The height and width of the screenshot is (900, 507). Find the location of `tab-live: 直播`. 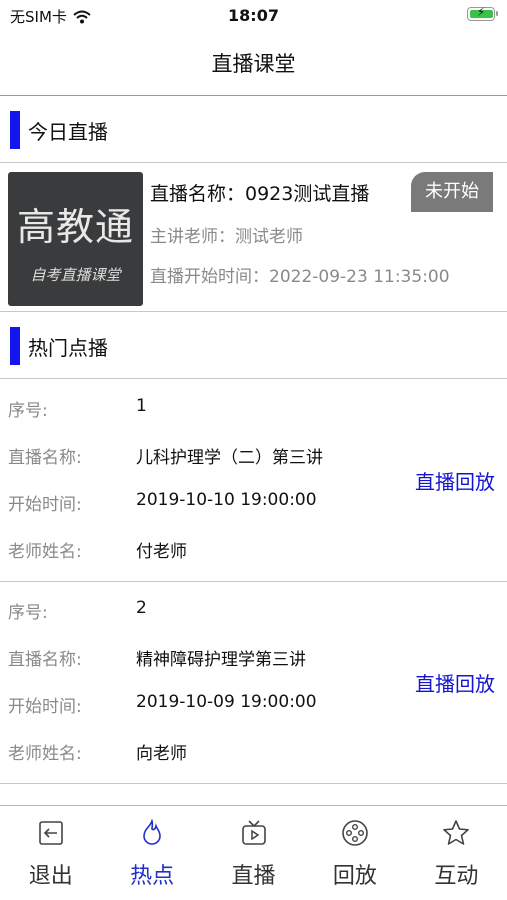

tab-live: 直播 is located at coordinates (253, 853).